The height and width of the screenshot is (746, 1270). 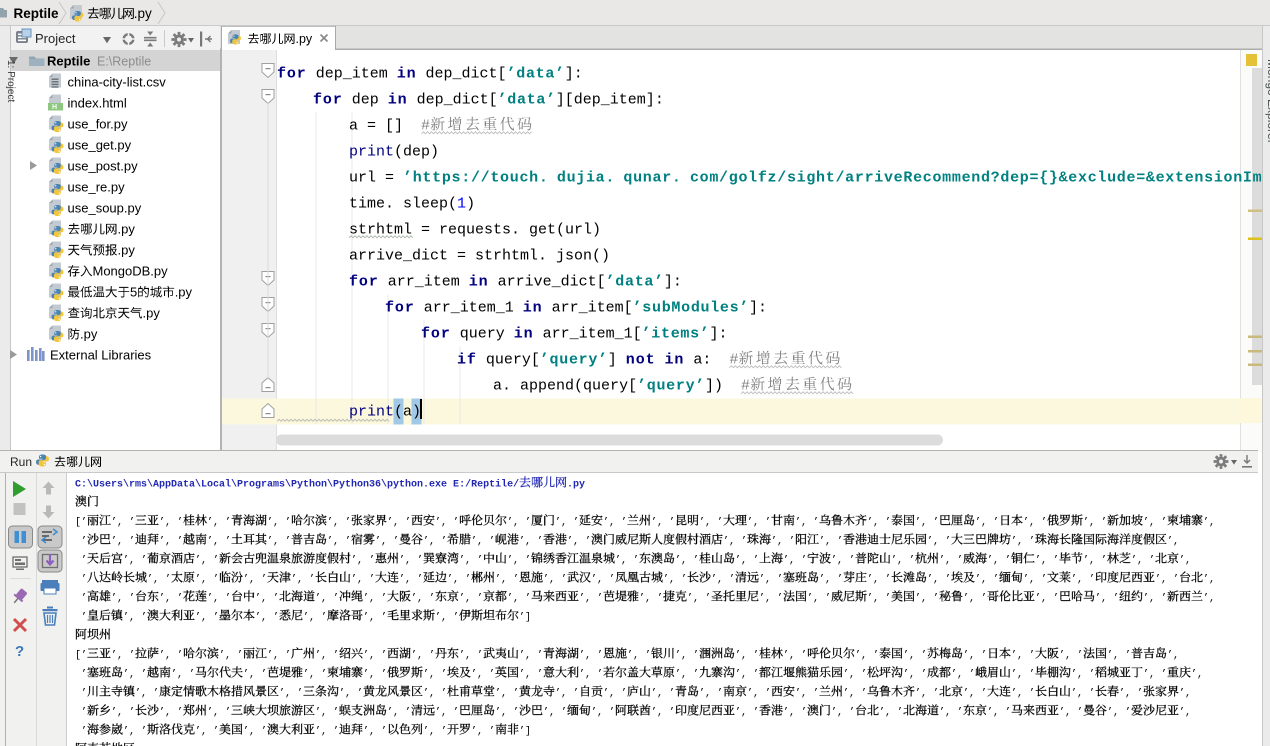 I want to click on svg-text: use_re.py, so click(x=97, y=187).